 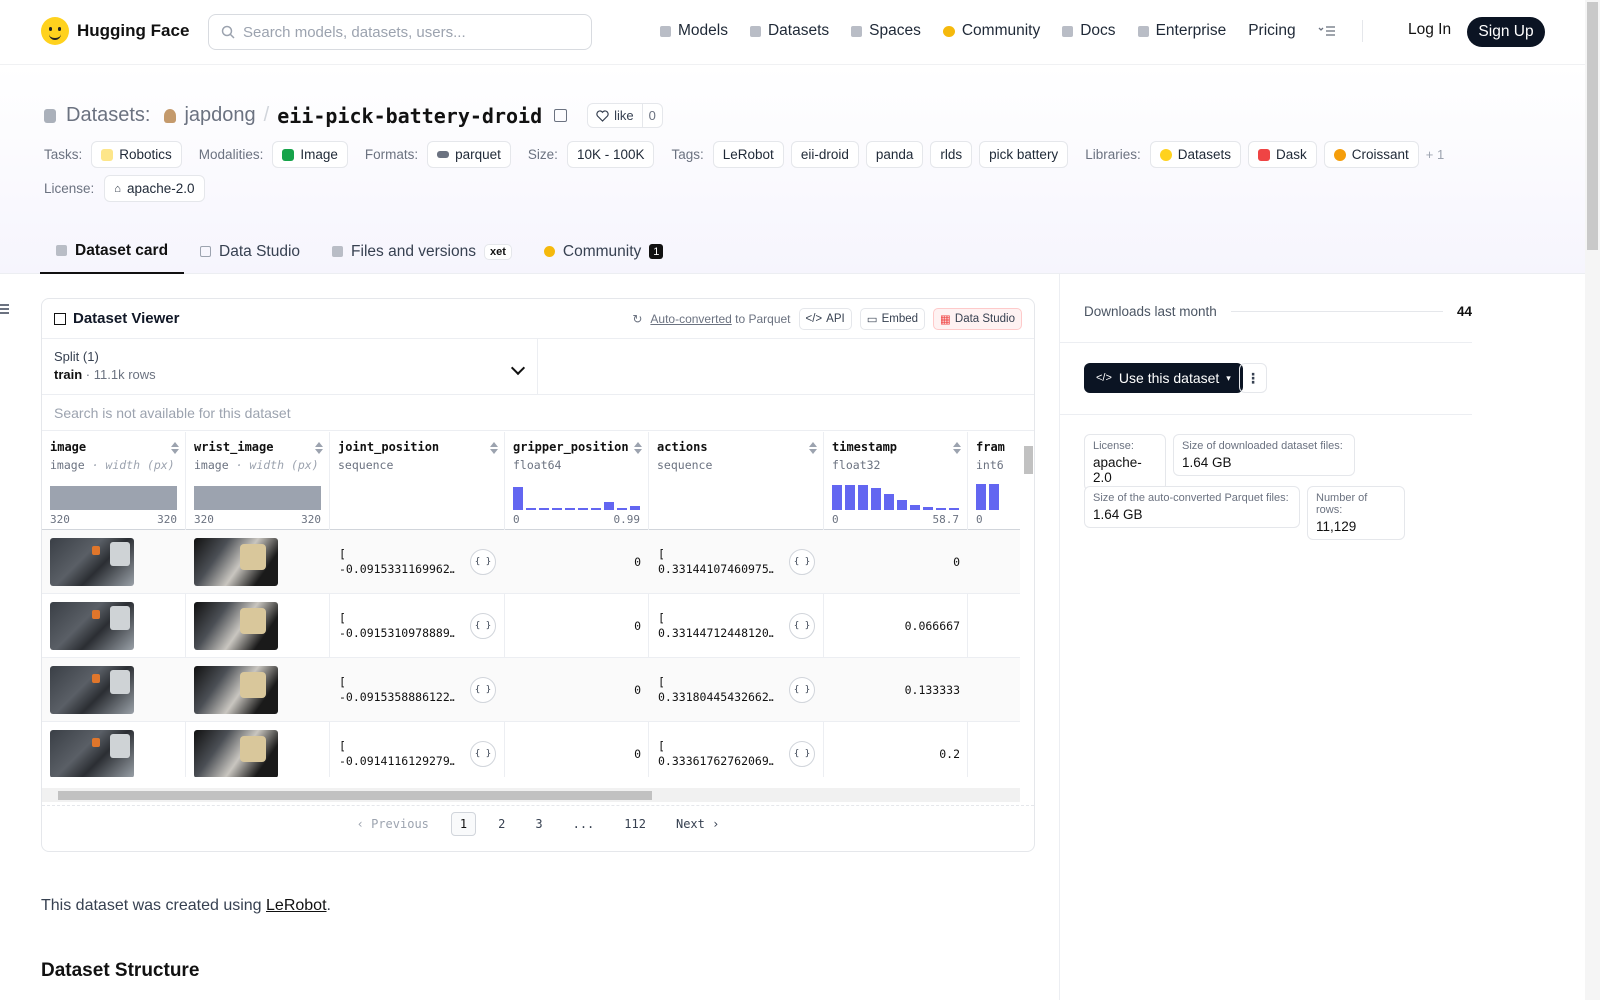 What do you see at coordinates (635, 824) in the screenshot?
I see `page-112: 112` at bounding box center [635, 824].